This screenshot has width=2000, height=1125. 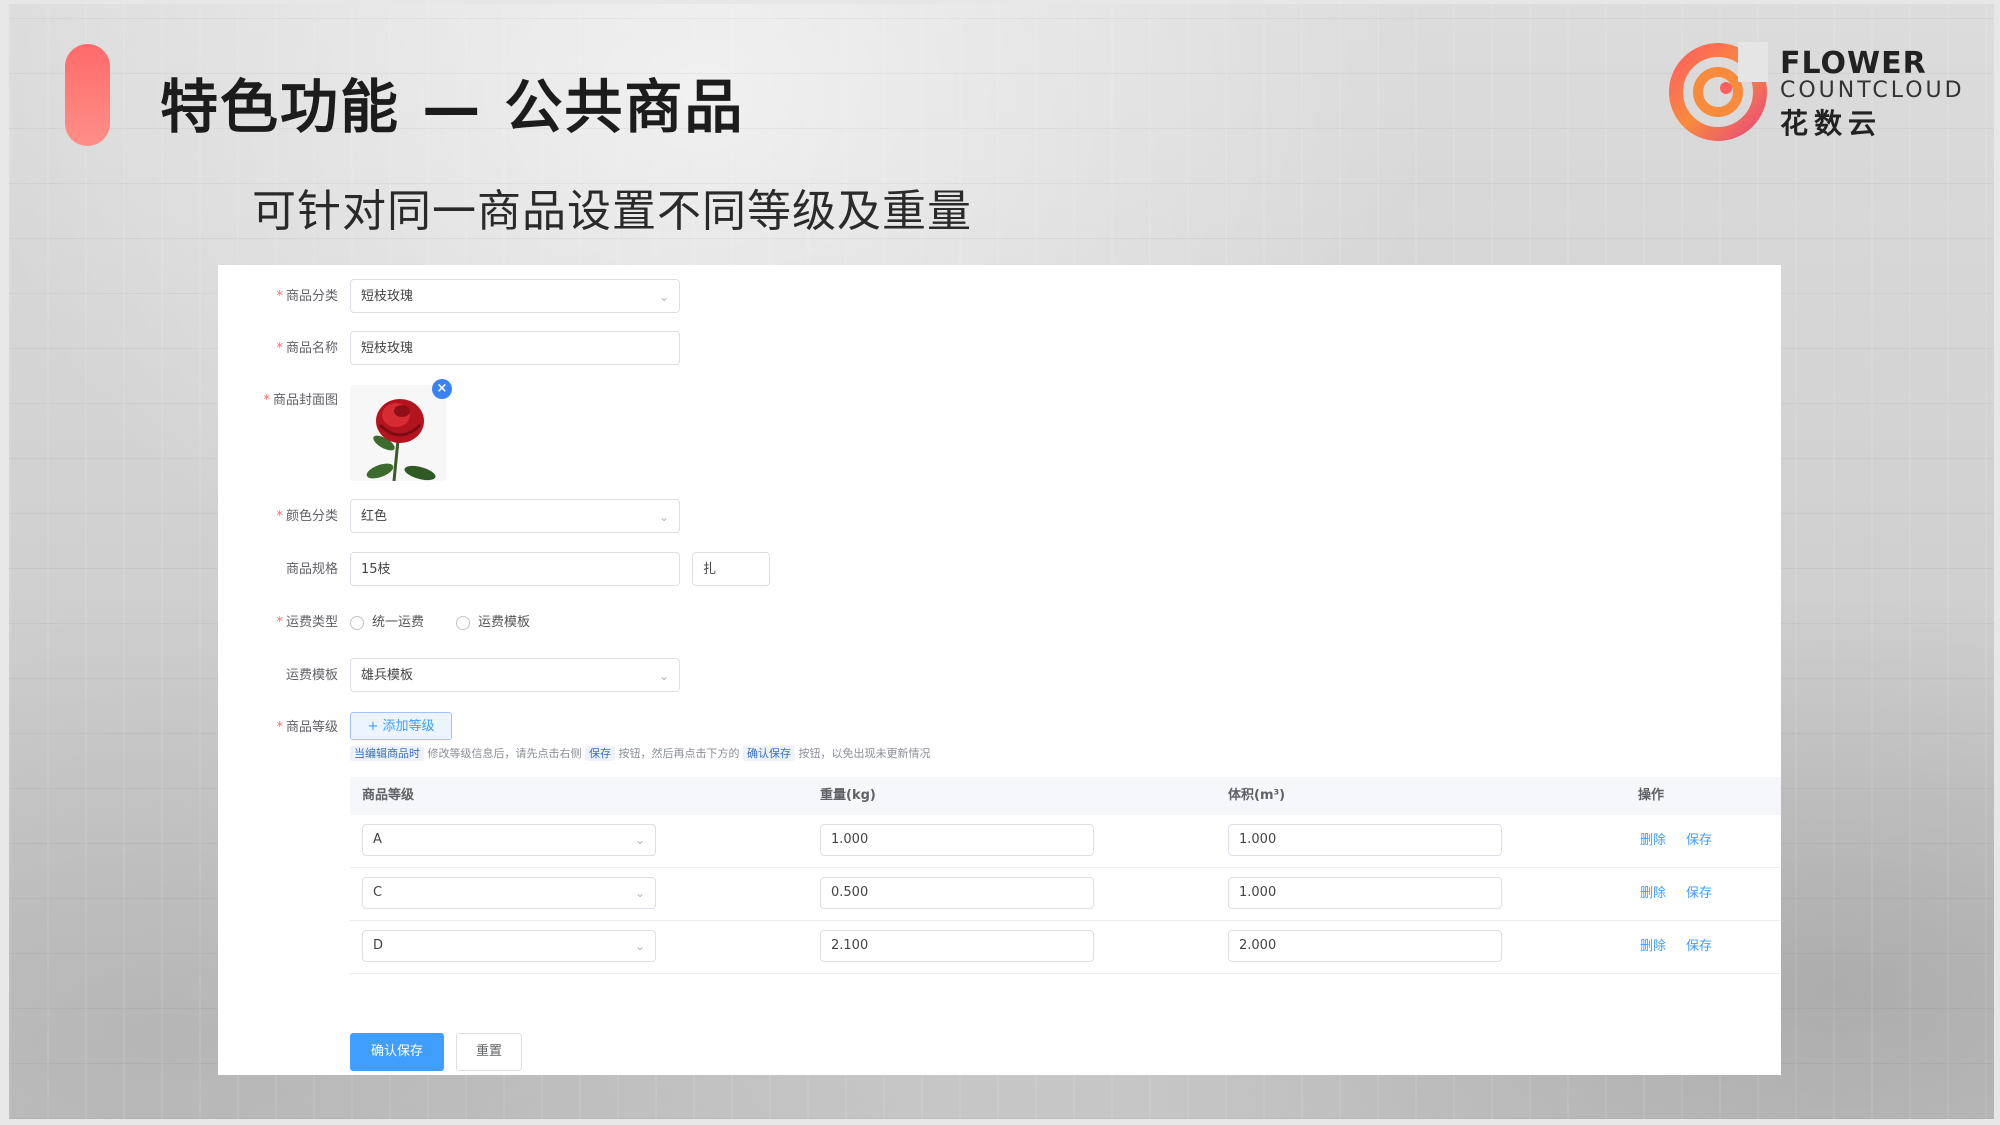 I want to click on add-grade-button: + 添加等级, so click(x=401, y=726).